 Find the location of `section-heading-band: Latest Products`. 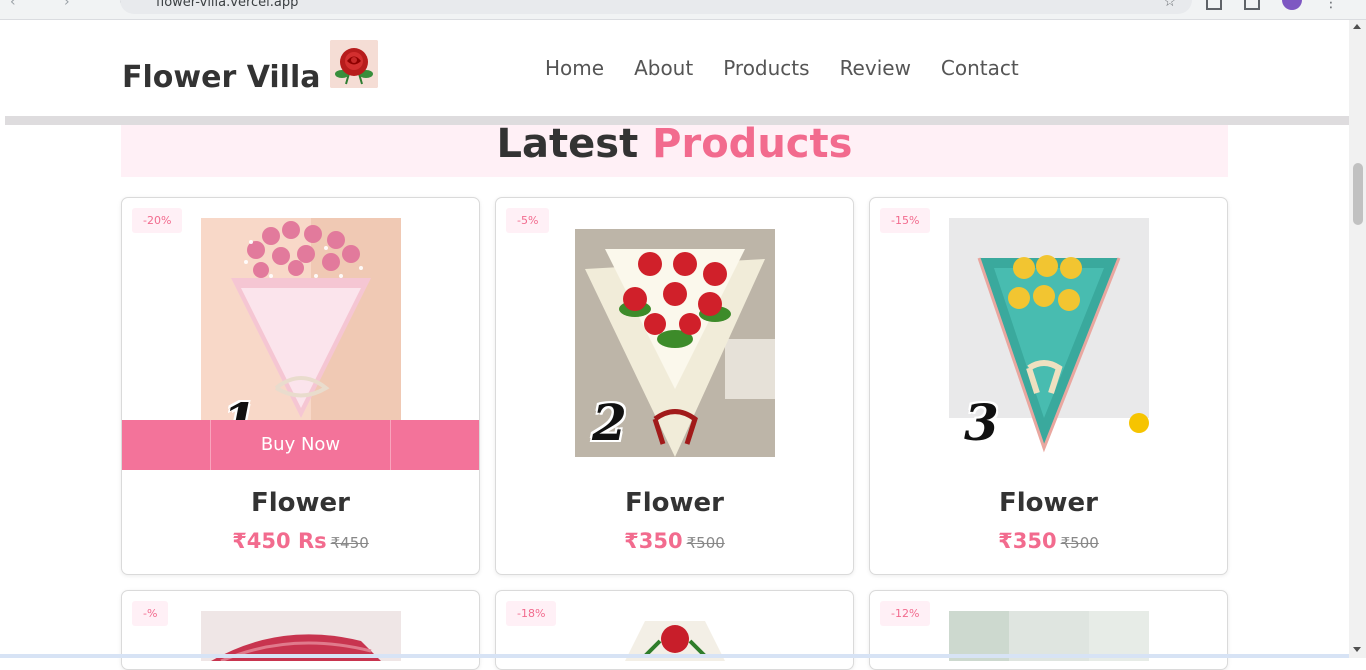

section-heading-band: Latest Products is located at coordinates (674, 149).